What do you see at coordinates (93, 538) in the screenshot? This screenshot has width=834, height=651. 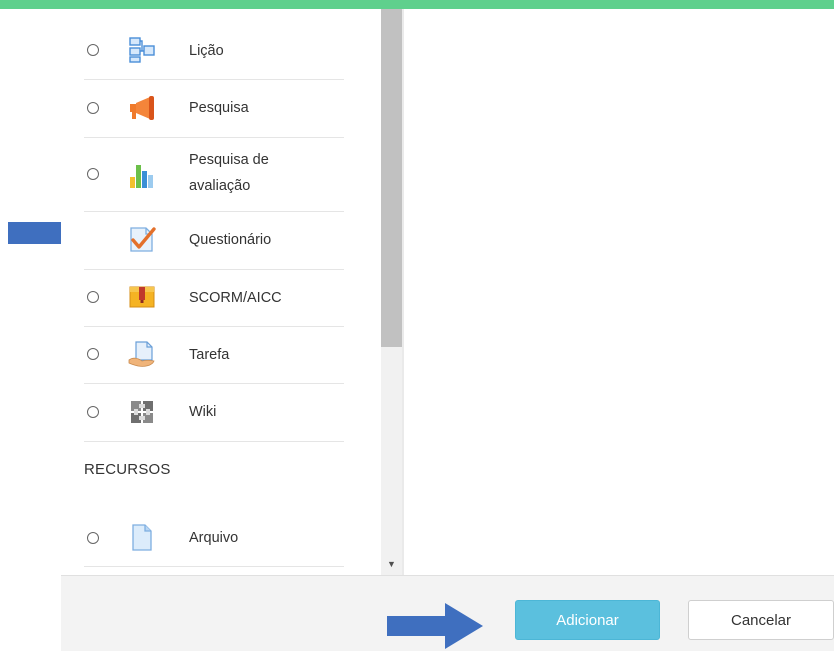 I see `radio-arquivo` at bounding box center [93, 538].